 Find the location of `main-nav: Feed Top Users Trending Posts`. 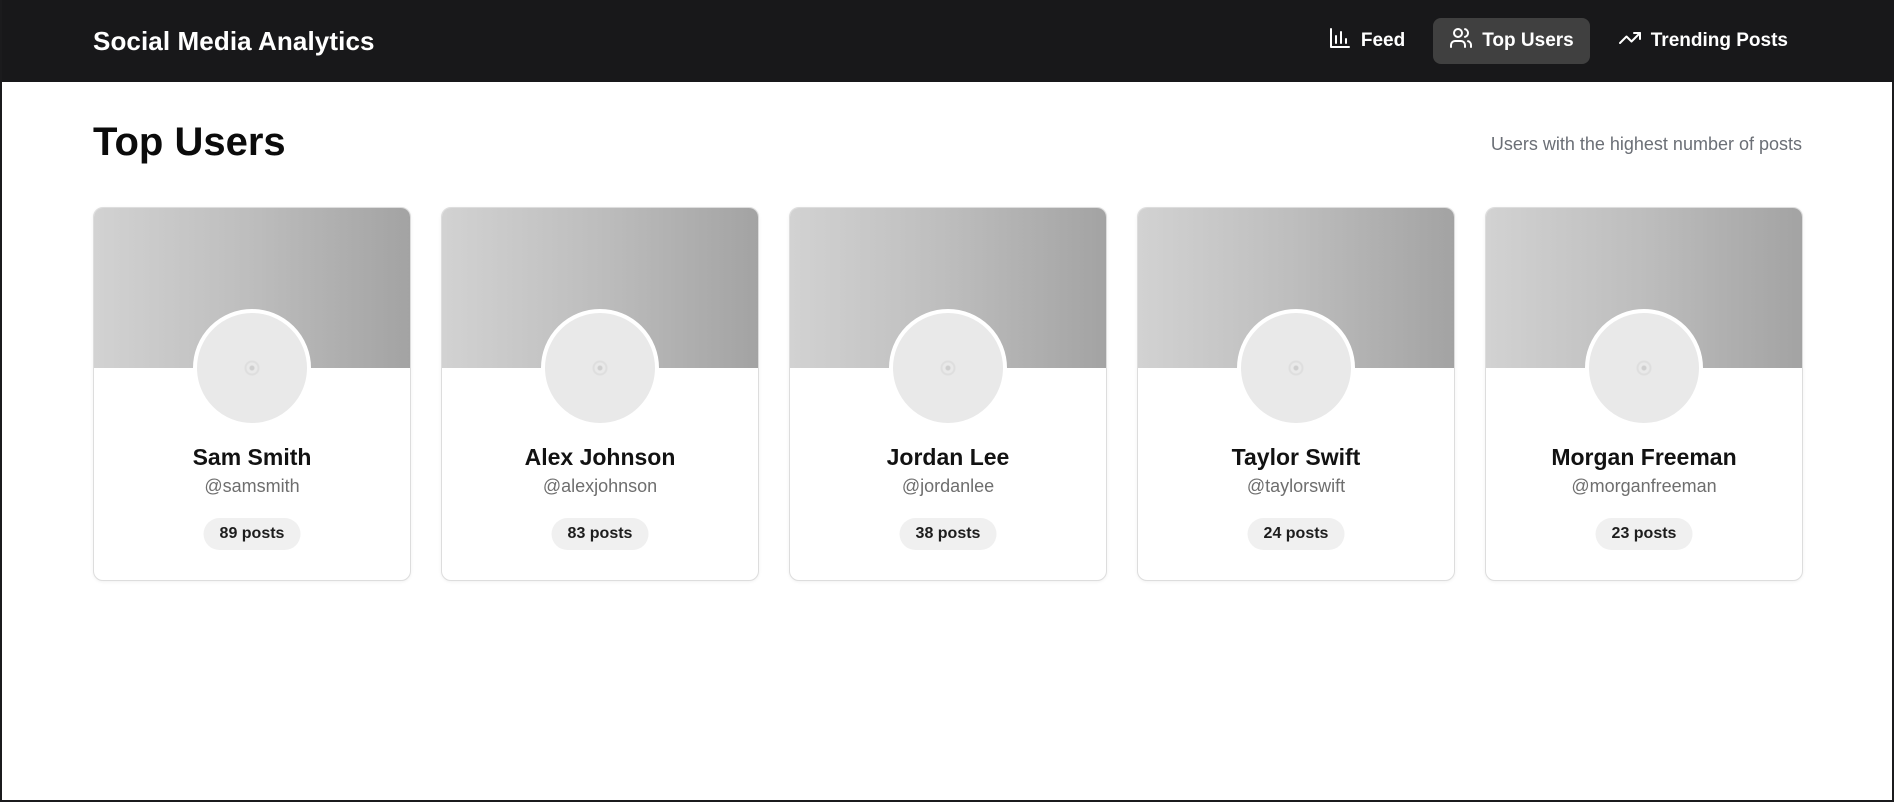

main-nav: Feed Top Users Trending Posts is located at coordinates (1558, 41).